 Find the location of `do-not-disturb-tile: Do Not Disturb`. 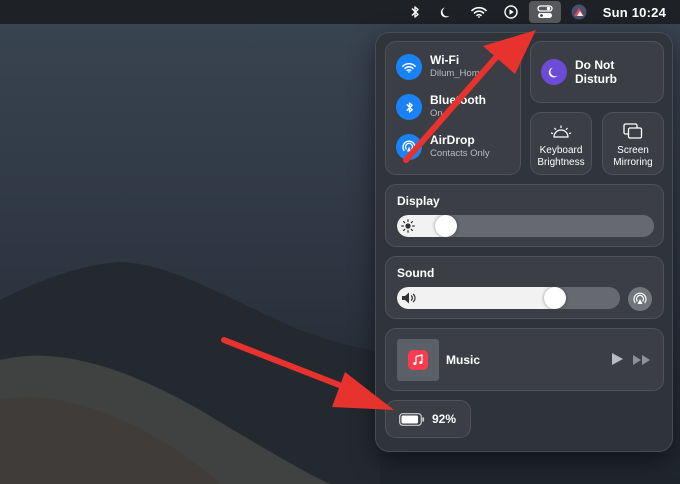

do-not-disturb-tile: Do Not Disturb is located at coordinates (597, 72).